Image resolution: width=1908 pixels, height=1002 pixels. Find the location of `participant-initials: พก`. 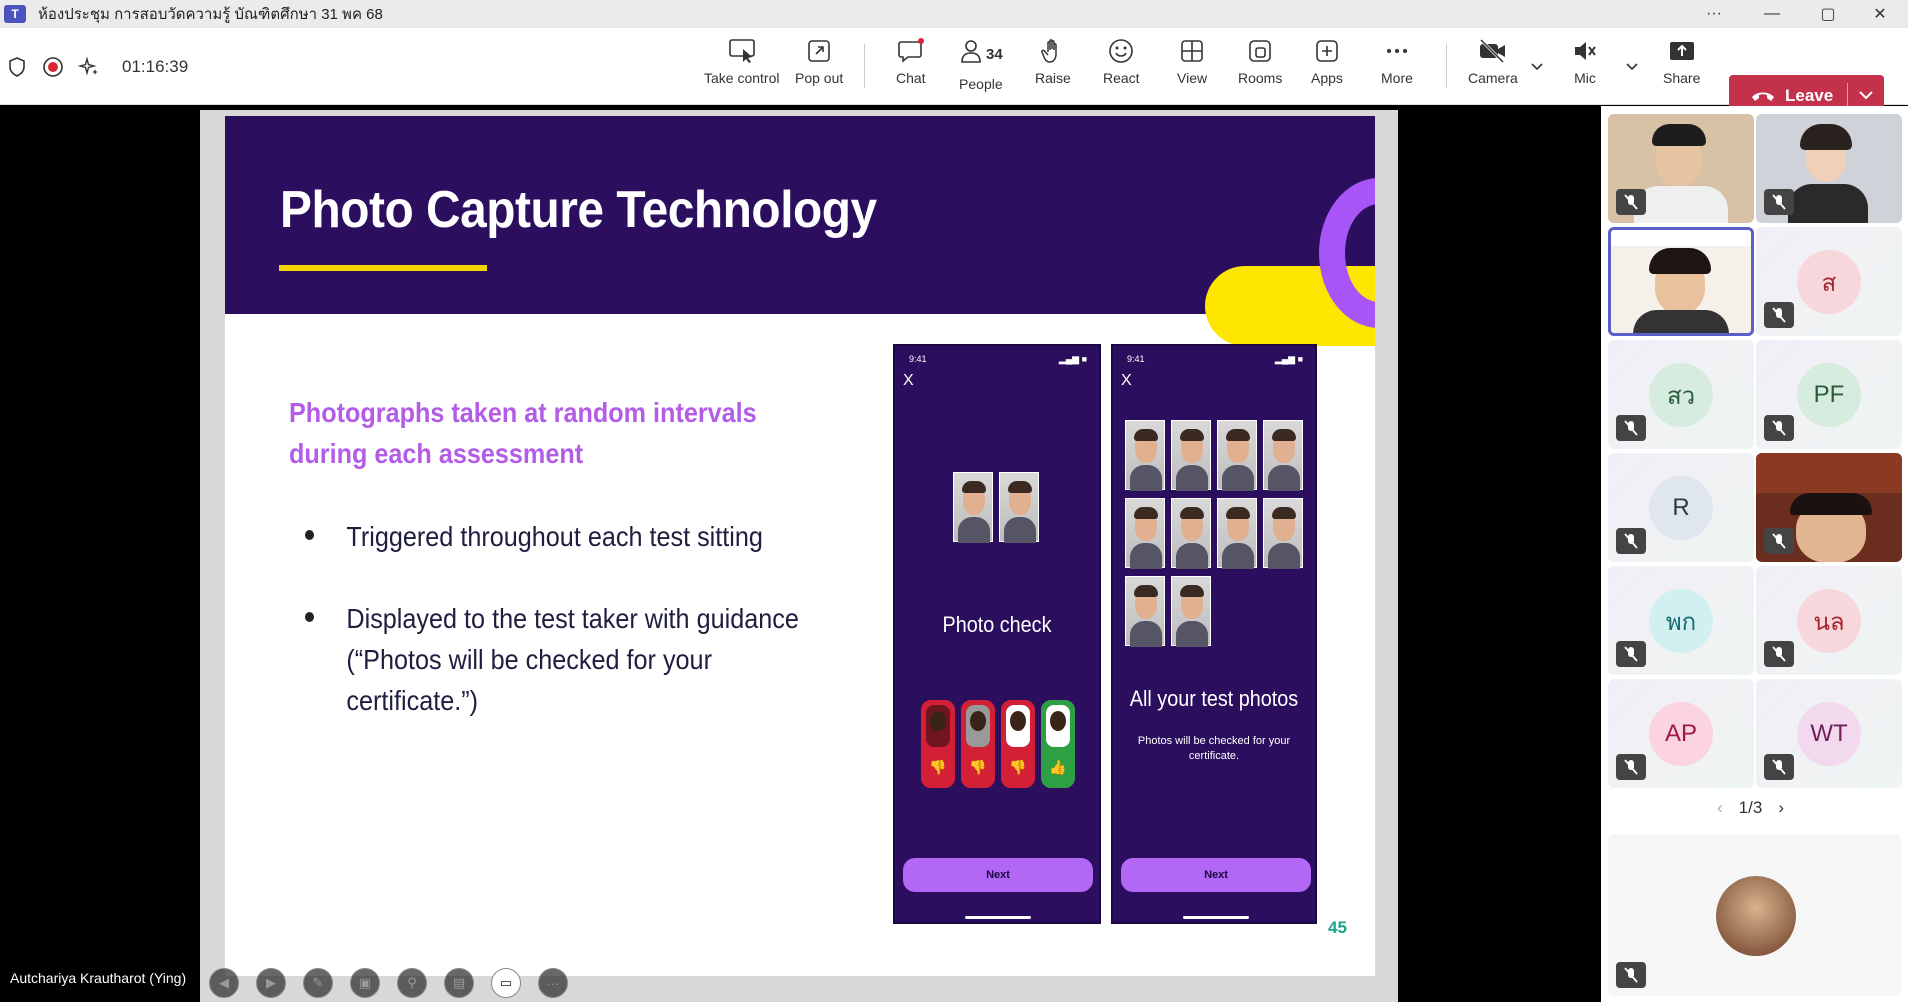

participant-initials: พก is located at coordinates (1681, 621).